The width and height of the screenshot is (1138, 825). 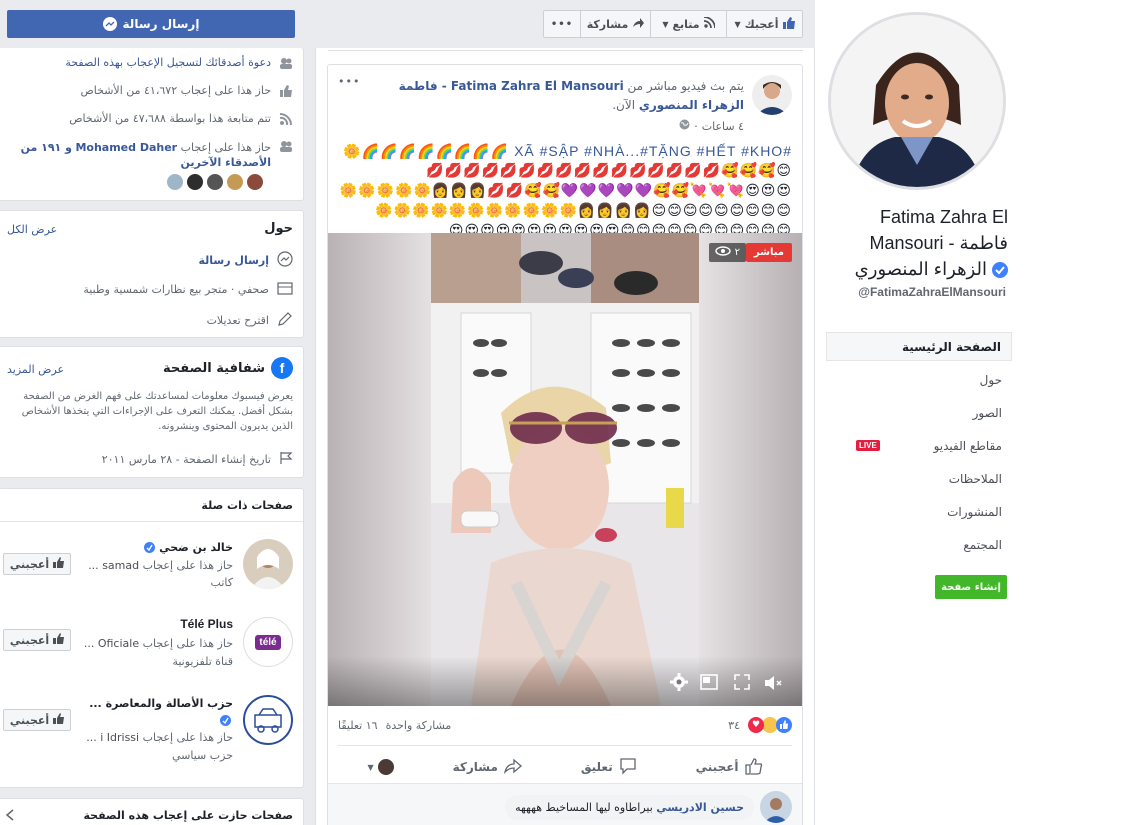 I want to click on post-as-selector: ▼, so click(x=381, y=767).